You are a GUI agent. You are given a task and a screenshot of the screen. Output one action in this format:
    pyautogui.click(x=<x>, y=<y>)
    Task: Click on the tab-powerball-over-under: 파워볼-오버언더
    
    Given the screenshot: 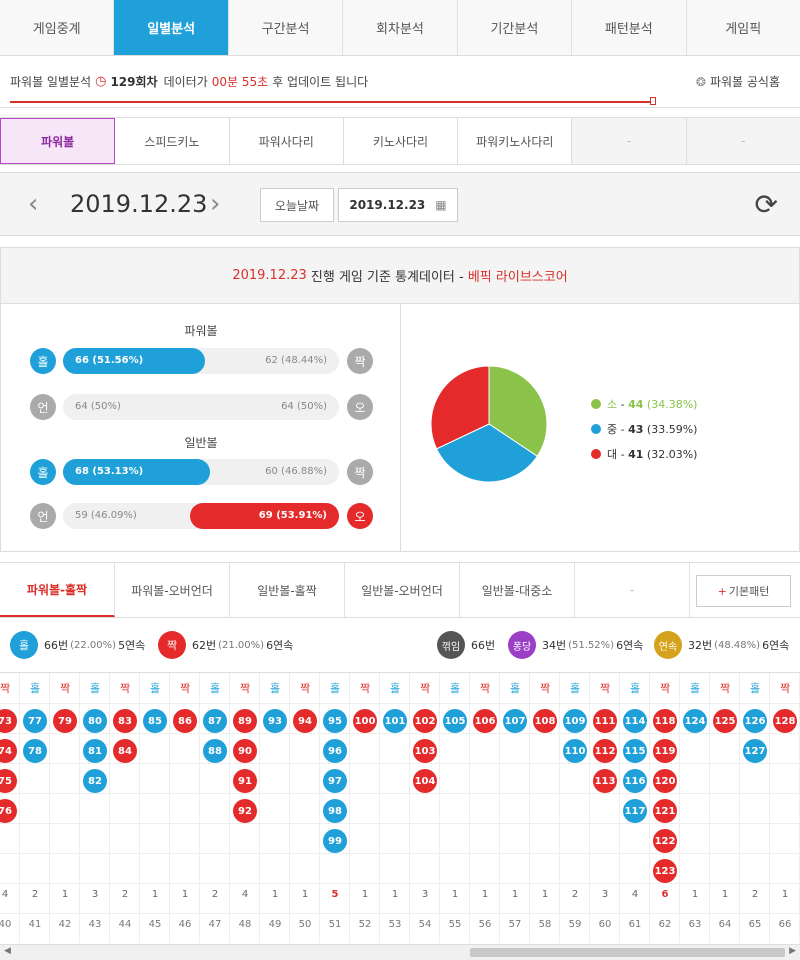 What is the action you would take?
    pyautogui.click(x=172, y=590)
    